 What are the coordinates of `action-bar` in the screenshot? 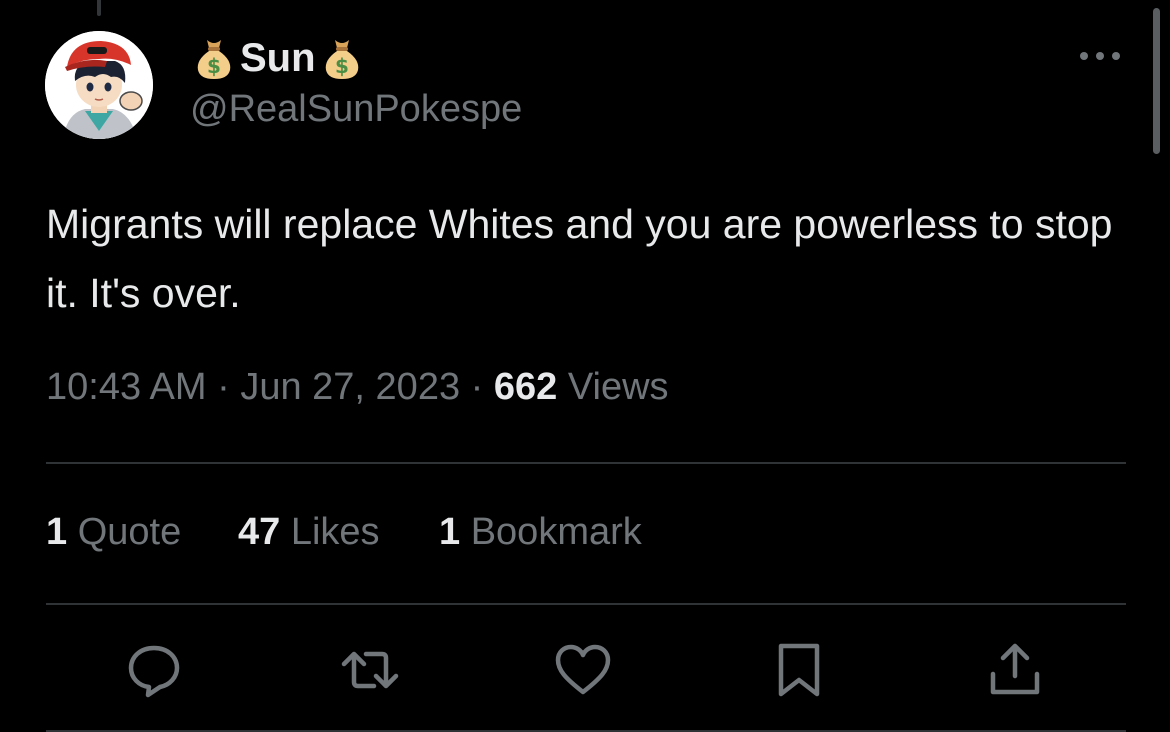 It's located at (585, 670).